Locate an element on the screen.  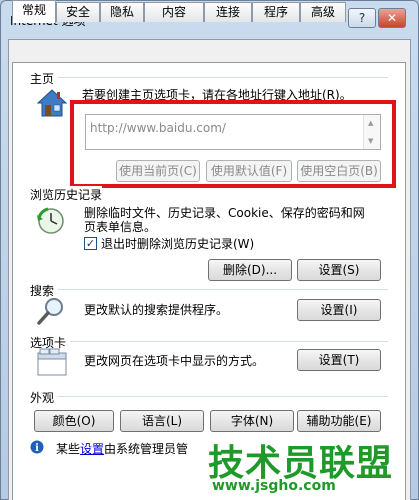
info-icon: i is located at coordinates (37, 448).